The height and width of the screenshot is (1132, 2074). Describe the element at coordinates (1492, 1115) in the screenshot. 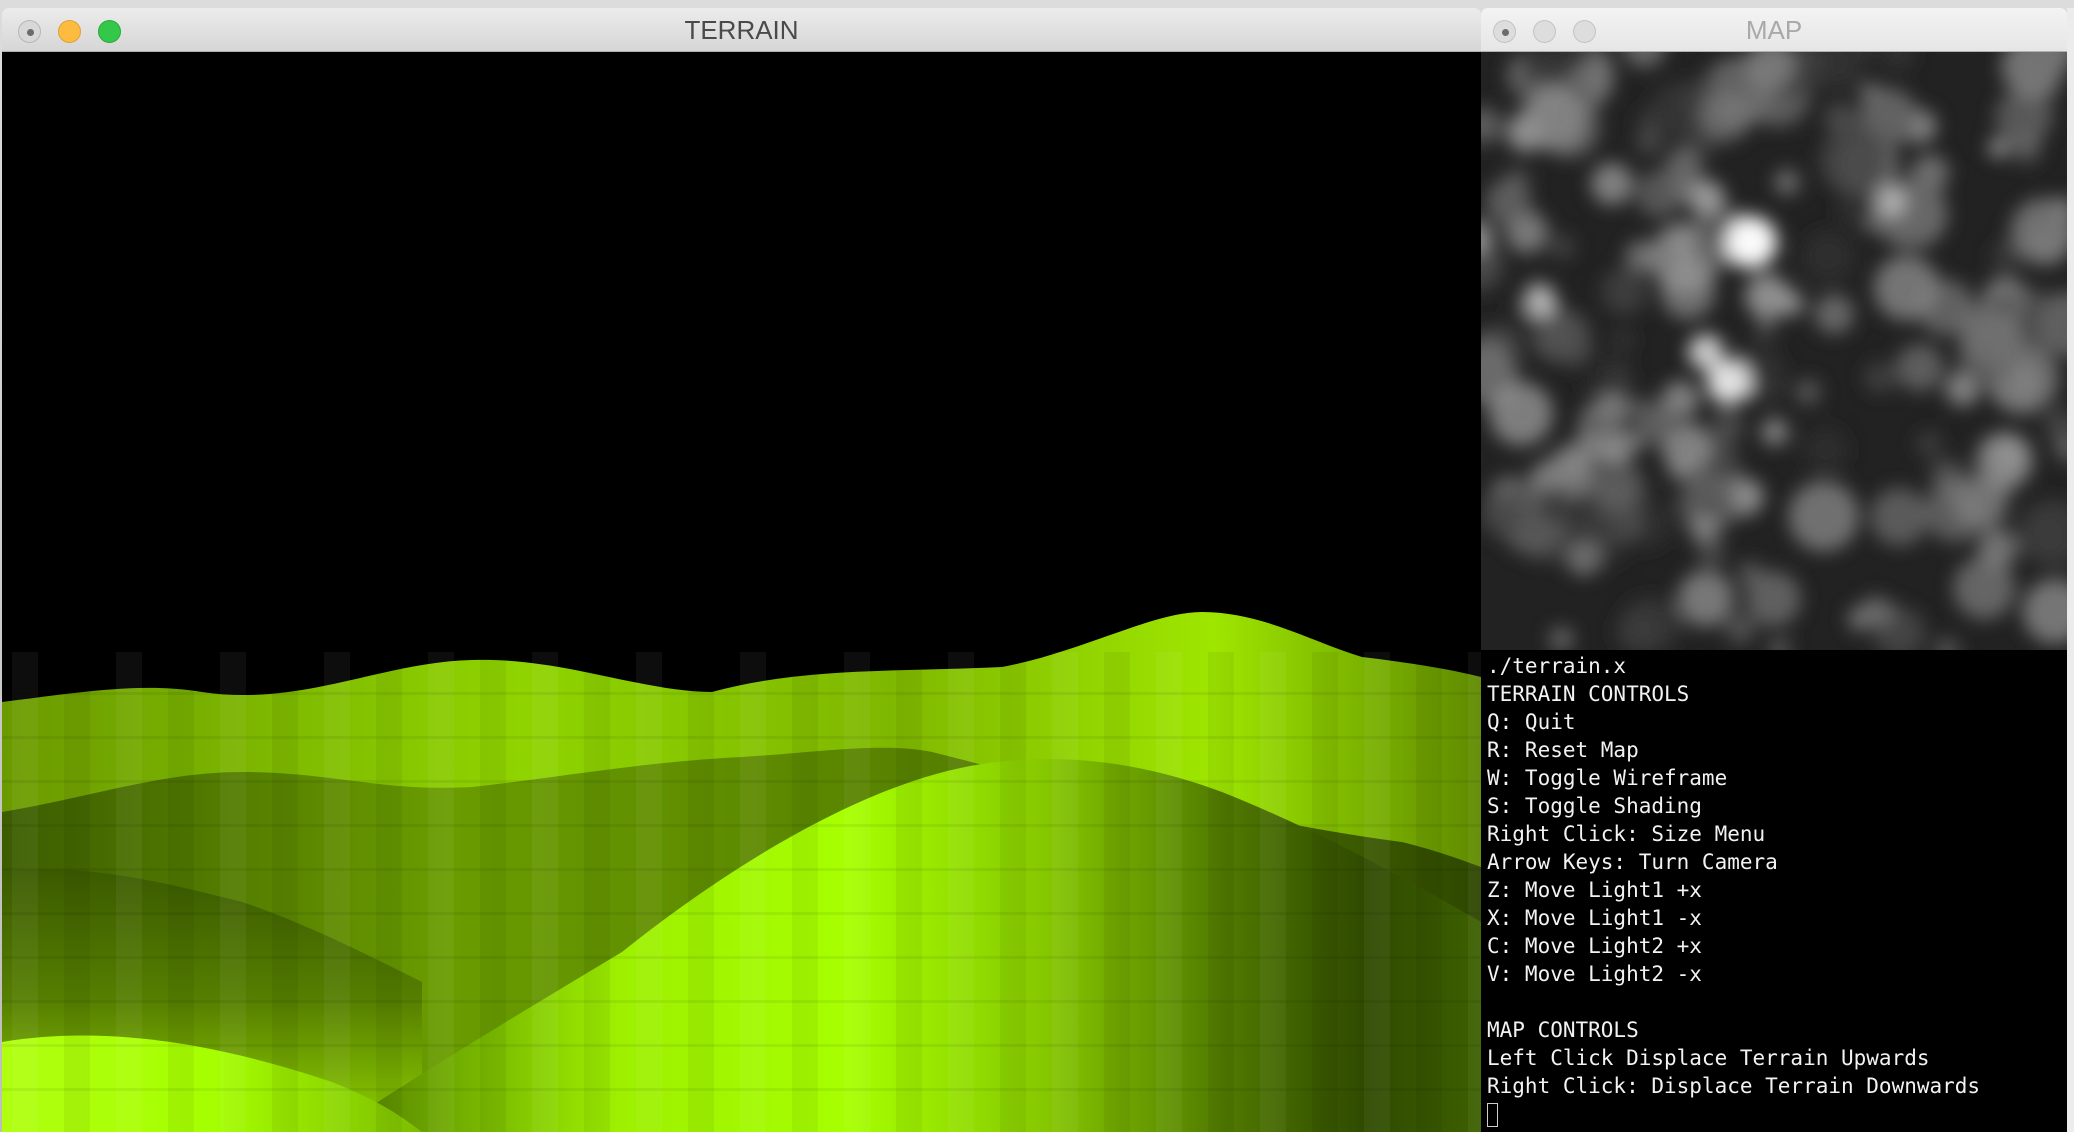

I see `text-cursor` at that location.